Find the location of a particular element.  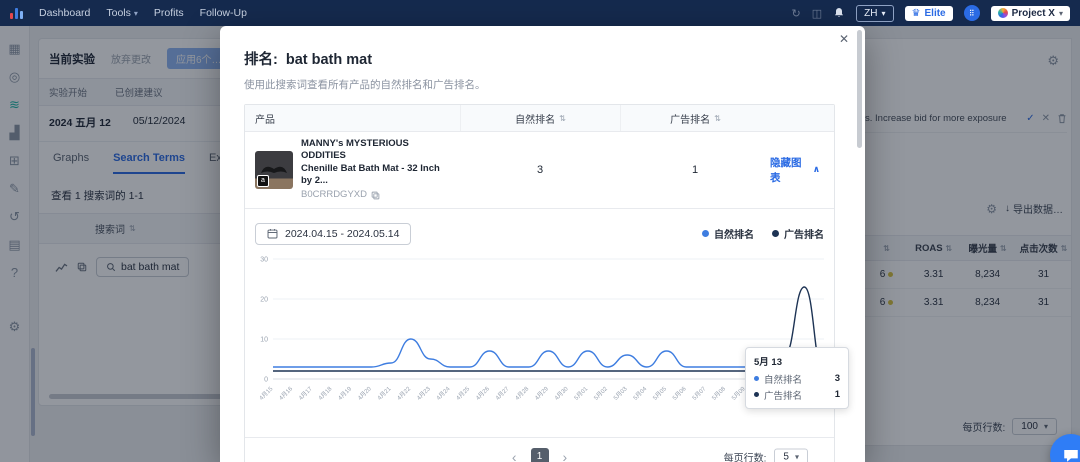

brand-logo-icon is located at coordinates (16, 13).